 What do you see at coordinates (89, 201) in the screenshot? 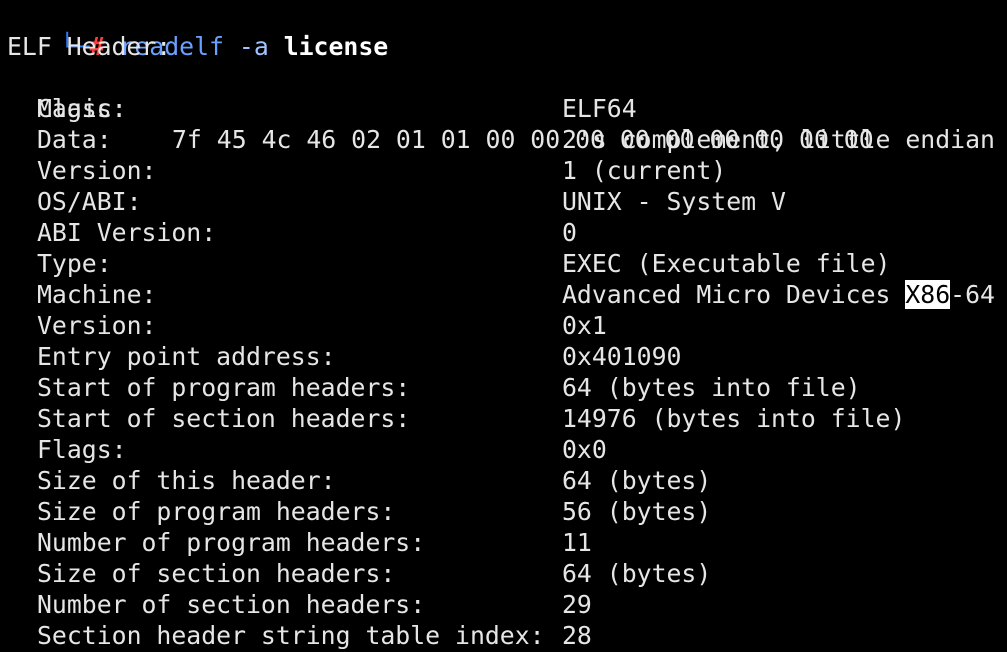
I see `row-label: OS/ABI:` at bounding box center [89, 201].